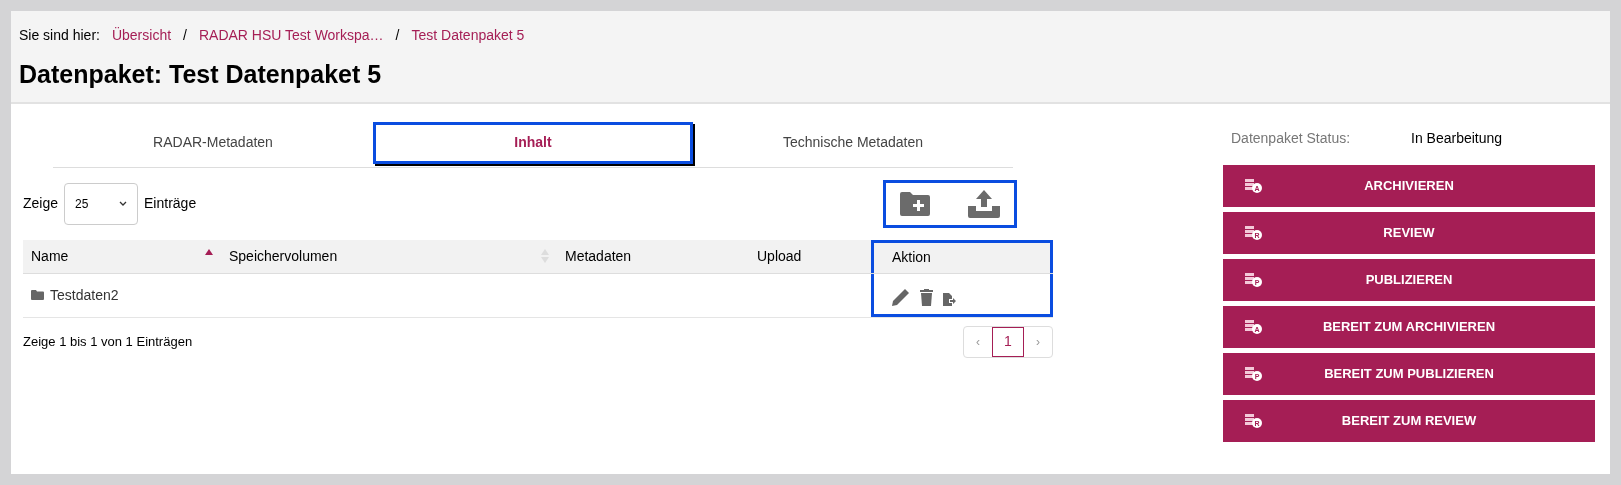 The height and width of the screenshot is (485, 1621). Describe the element at coordinates (1457, 138) in the screenshot. I see `status-value: In Bearbeitung` at that location.